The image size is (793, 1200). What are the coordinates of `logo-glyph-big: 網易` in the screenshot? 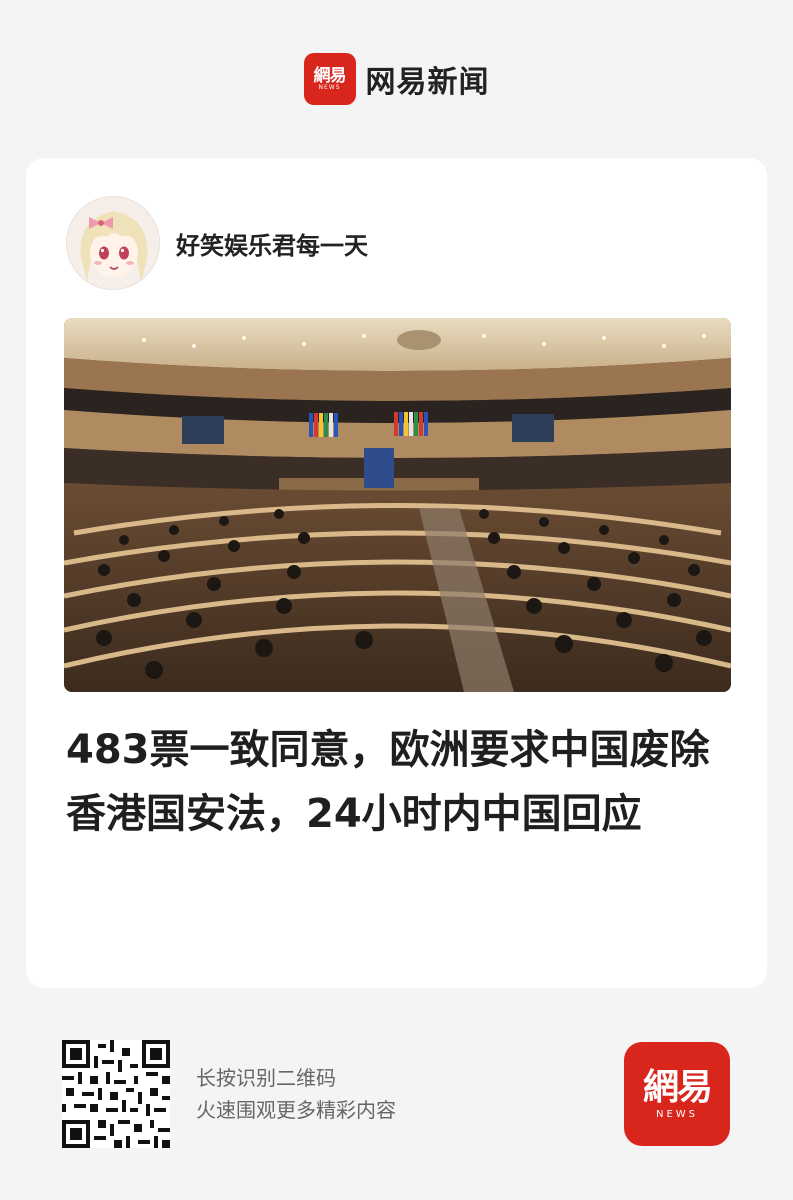 It's located at (677, 1087).